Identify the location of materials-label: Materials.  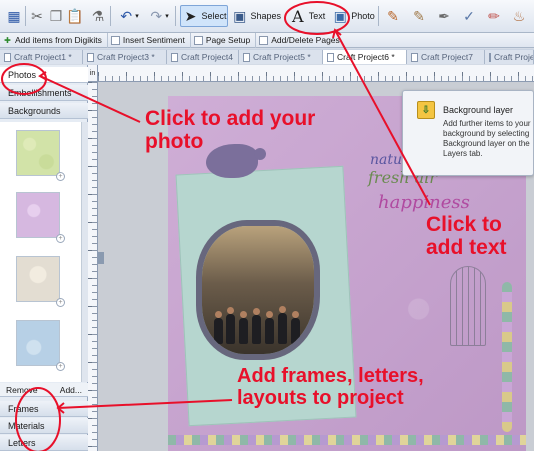
(26, 425).